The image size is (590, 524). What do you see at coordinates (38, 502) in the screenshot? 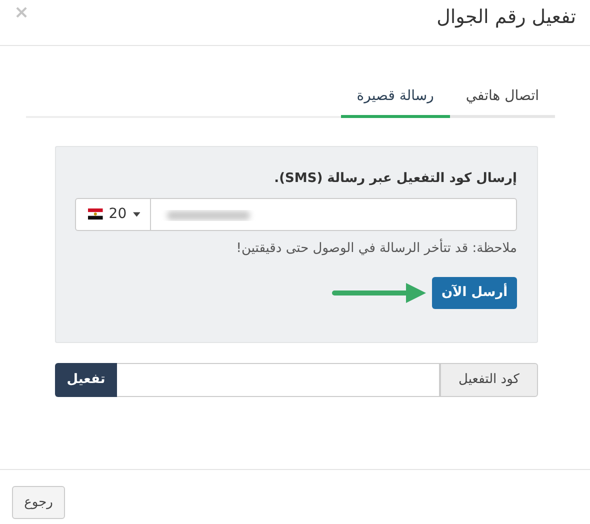
I see `back-button: رجوع` at bounding box center [38, 502].